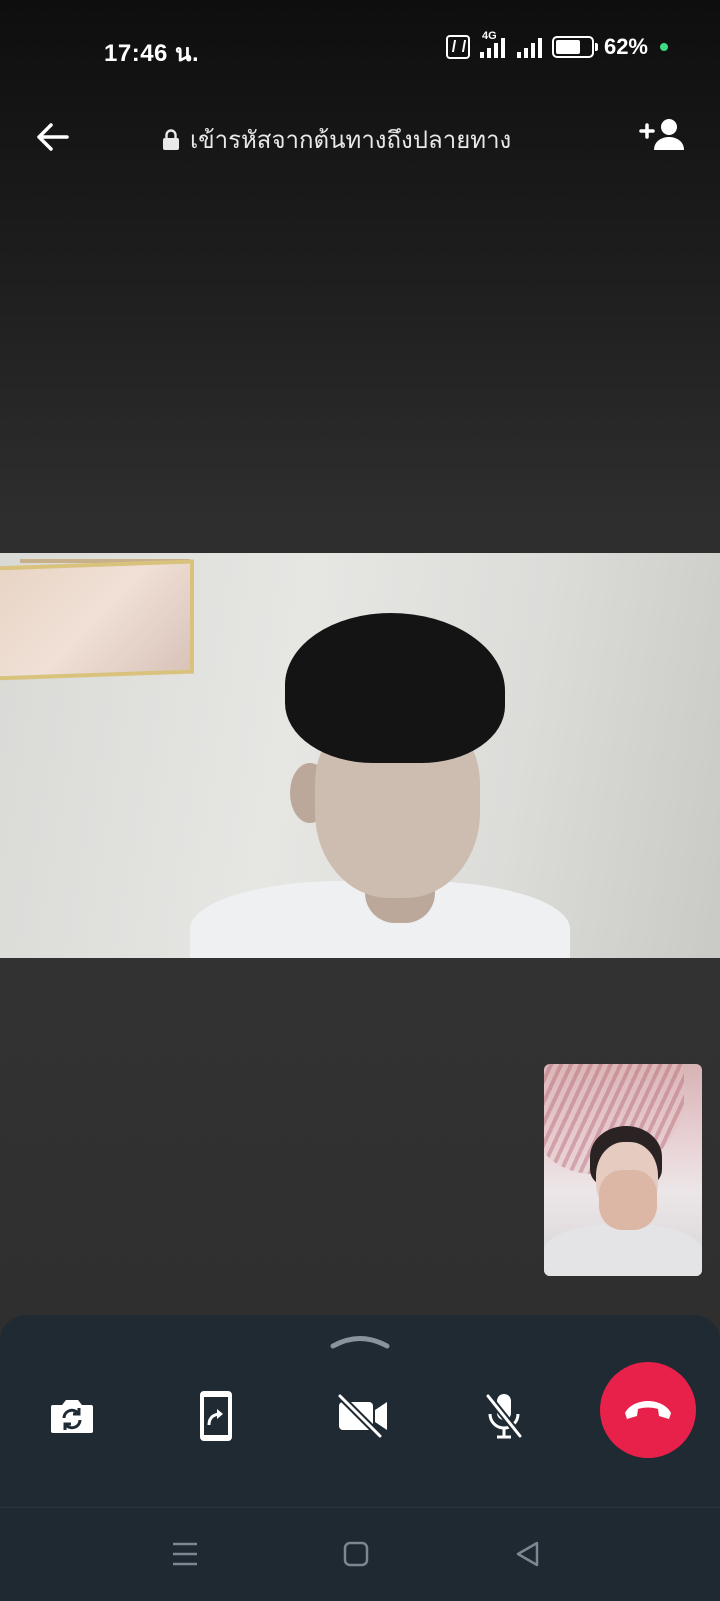 Image resolution: width=720 pixels, height=1601 pixels. Describe the element at coordinates (171, 139) in the screenshot. I see `lock-icon` at that location.